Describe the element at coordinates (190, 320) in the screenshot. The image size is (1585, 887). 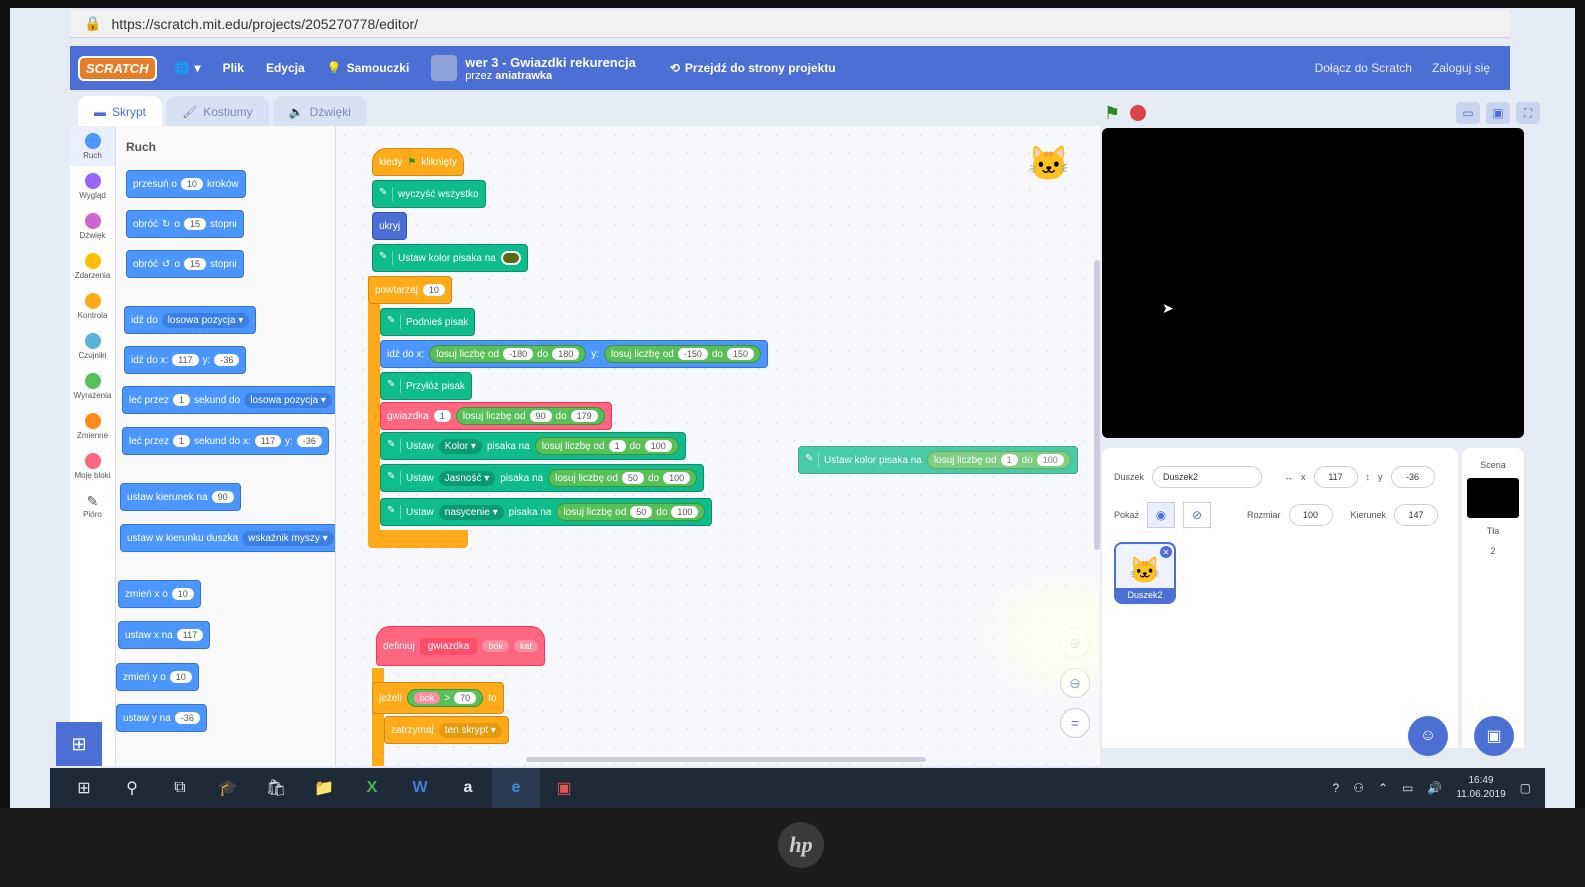
I see `goto-block: idź do losowa pozycja ▾` at that location.